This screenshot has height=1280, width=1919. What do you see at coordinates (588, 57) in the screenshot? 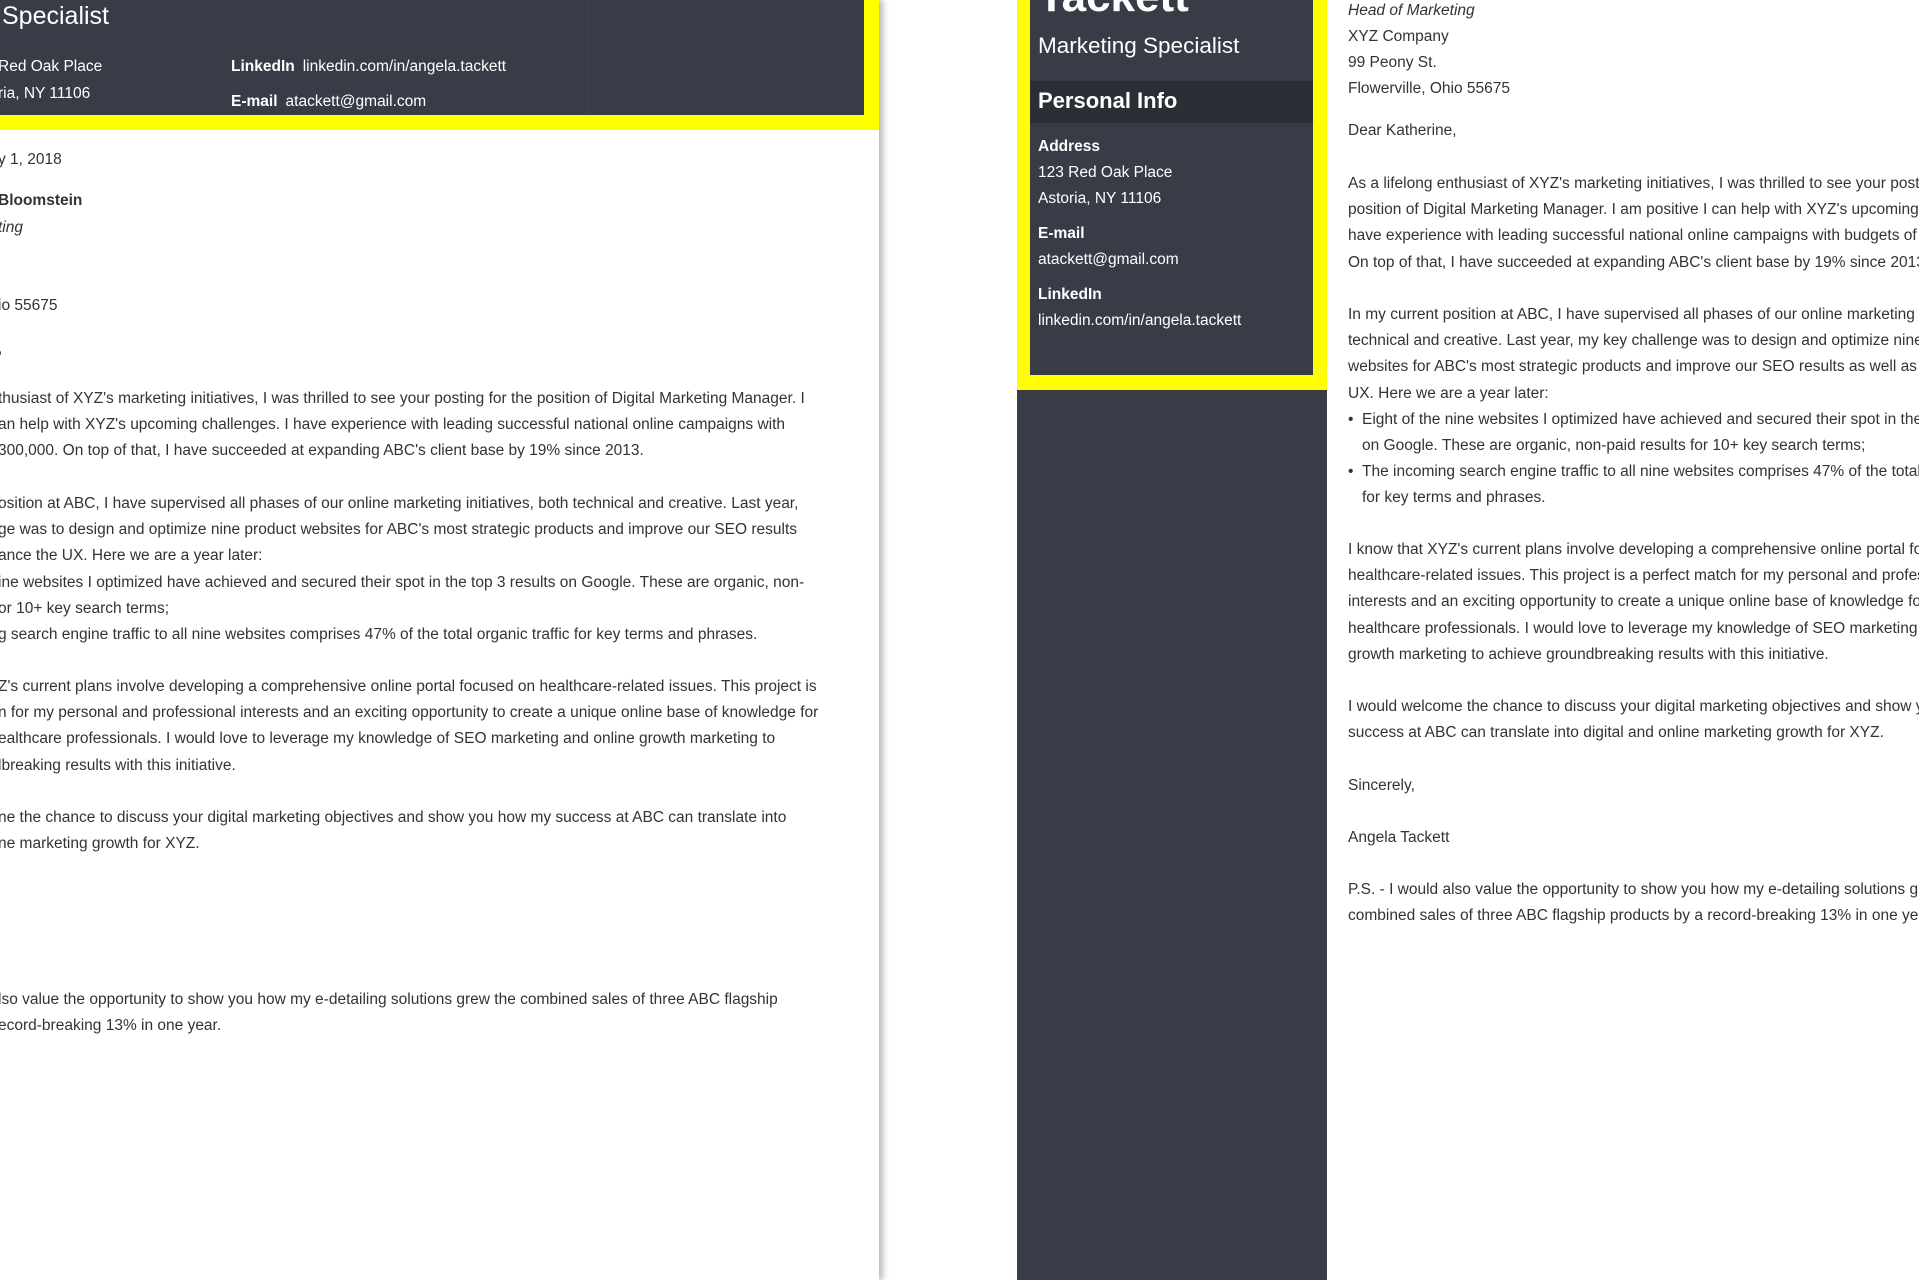
I see `header-divider` at bounding box center [588, 57].